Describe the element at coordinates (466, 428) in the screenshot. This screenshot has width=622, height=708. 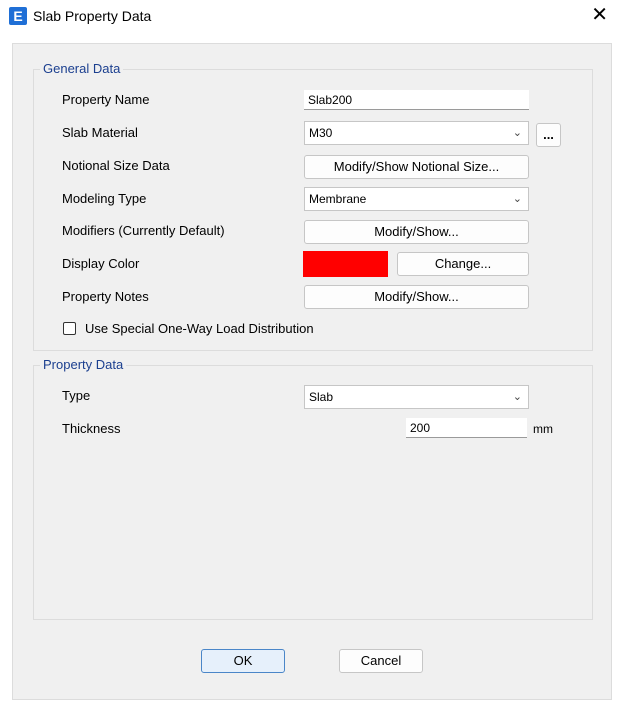
I see `thickness-input: 200` at that location.